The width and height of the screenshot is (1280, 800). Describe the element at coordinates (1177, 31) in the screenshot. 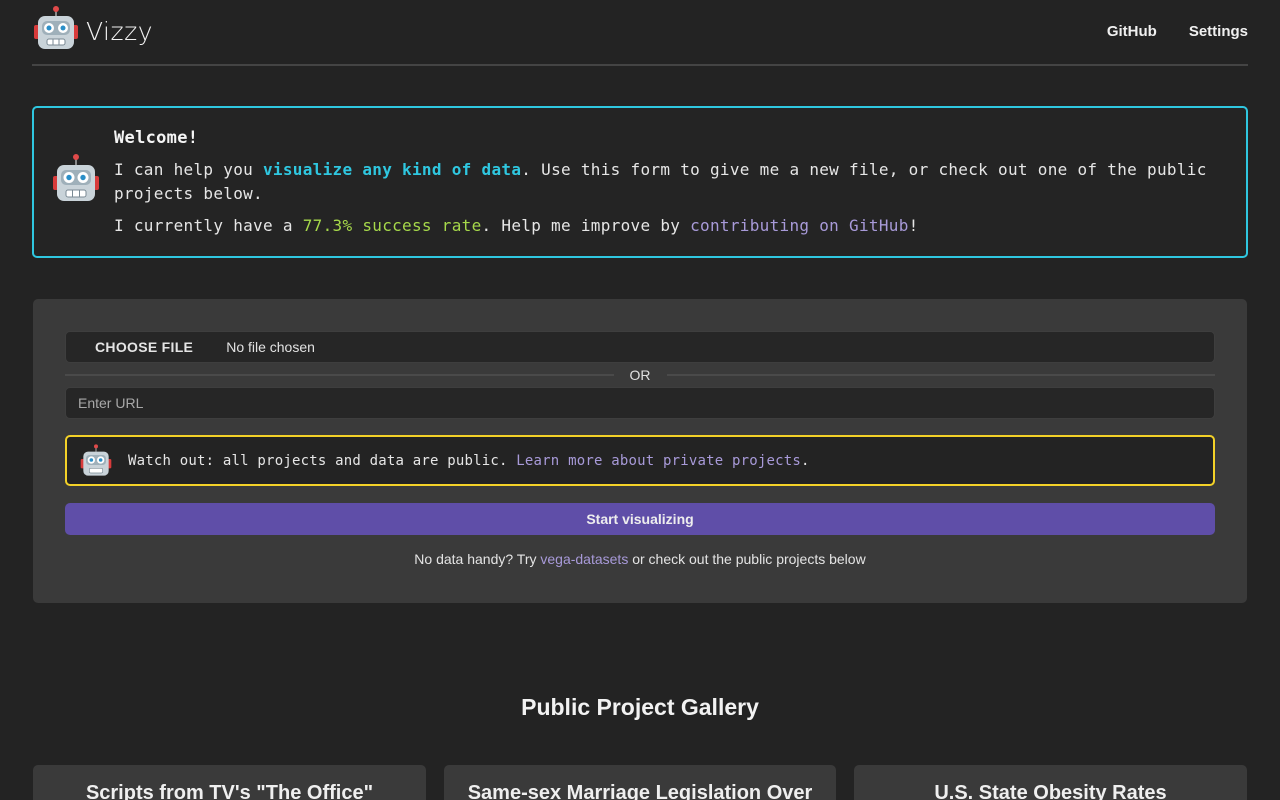

I see `top-nav: GitHub Settings` at that location.